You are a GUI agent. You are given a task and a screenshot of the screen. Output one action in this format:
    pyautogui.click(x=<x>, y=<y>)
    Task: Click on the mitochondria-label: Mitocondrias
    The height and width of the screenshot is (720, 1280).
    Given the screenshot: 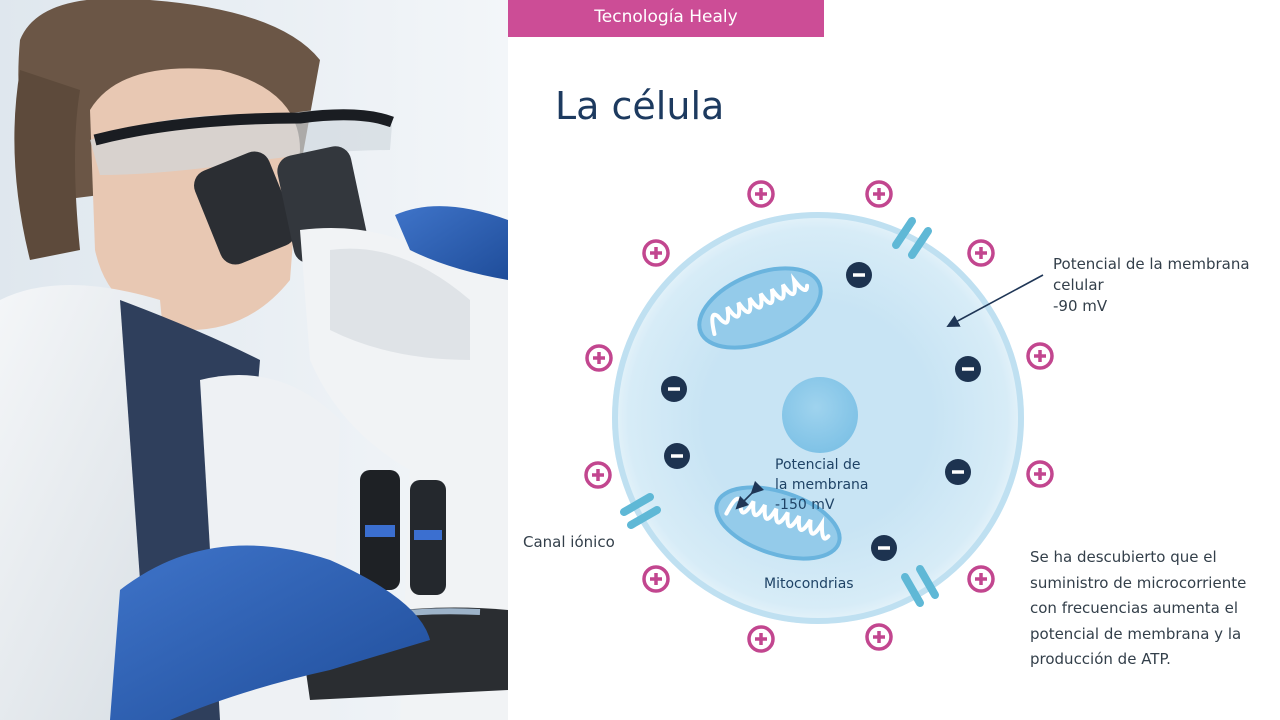 What is the action you would take?
    pyautogui.click(x=809, y=584)
    